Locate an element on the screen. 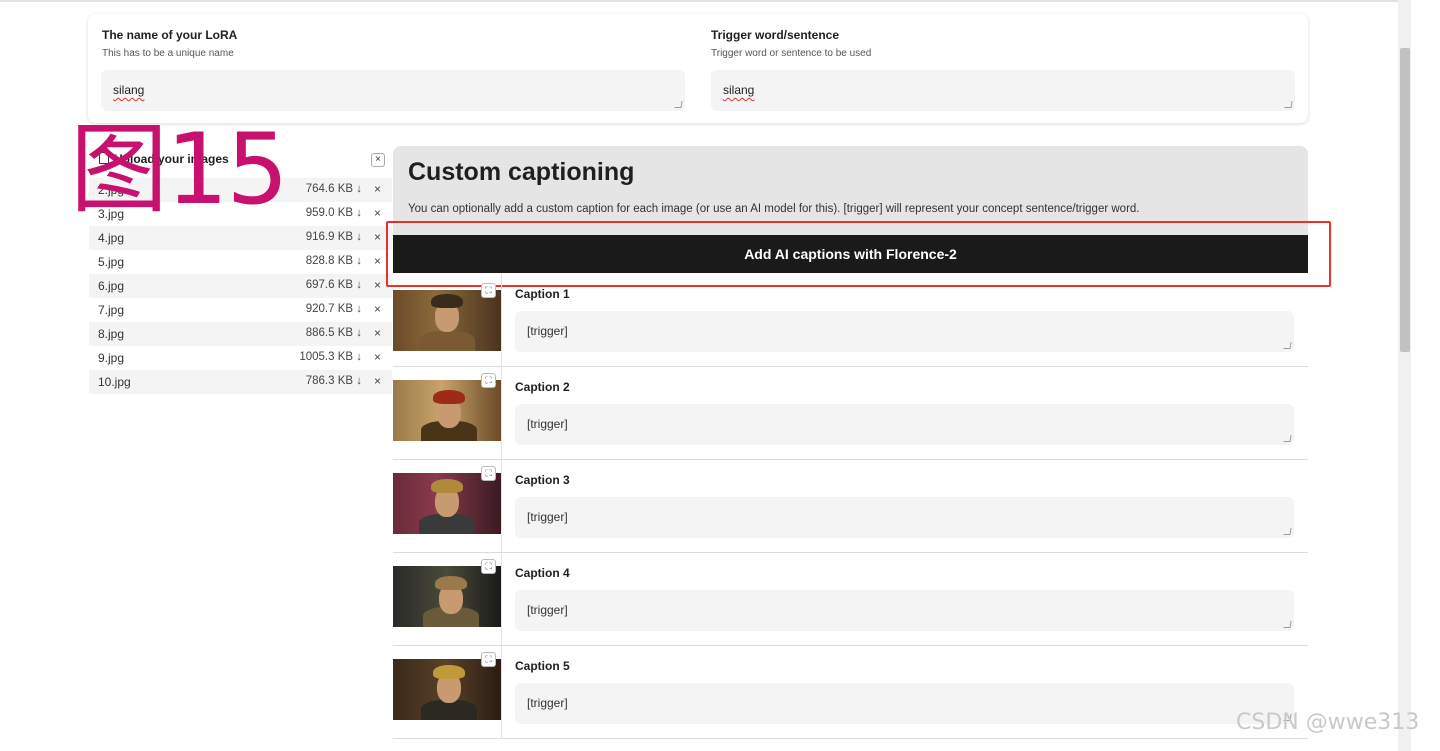  caption-row: ⛶ Caption 5 [trigger] is located at coordinates (850, 692).